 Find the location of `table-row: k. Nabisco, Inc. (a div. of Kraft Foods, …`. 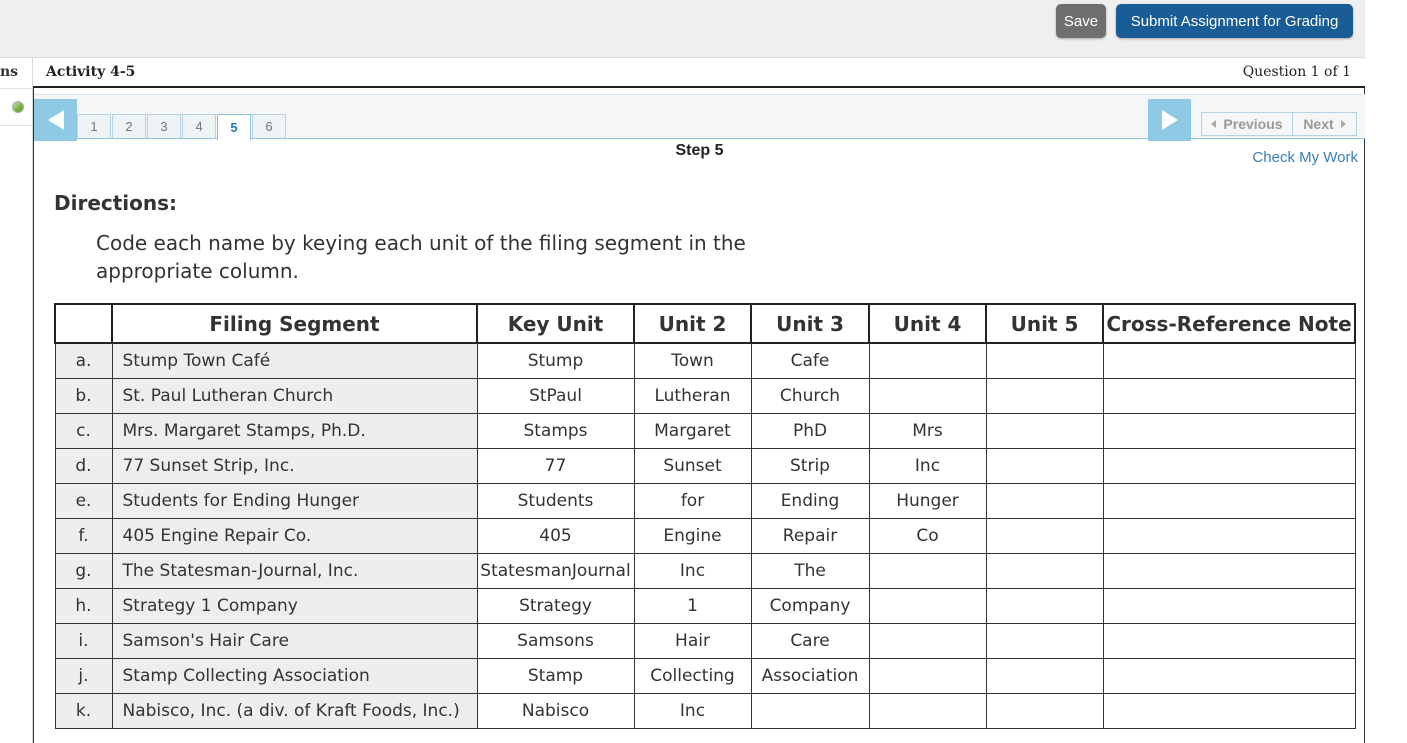

table-row: k. Nabisco, Inc. (a div. of Kraft Foods, … is located at coordinates (705, 711).